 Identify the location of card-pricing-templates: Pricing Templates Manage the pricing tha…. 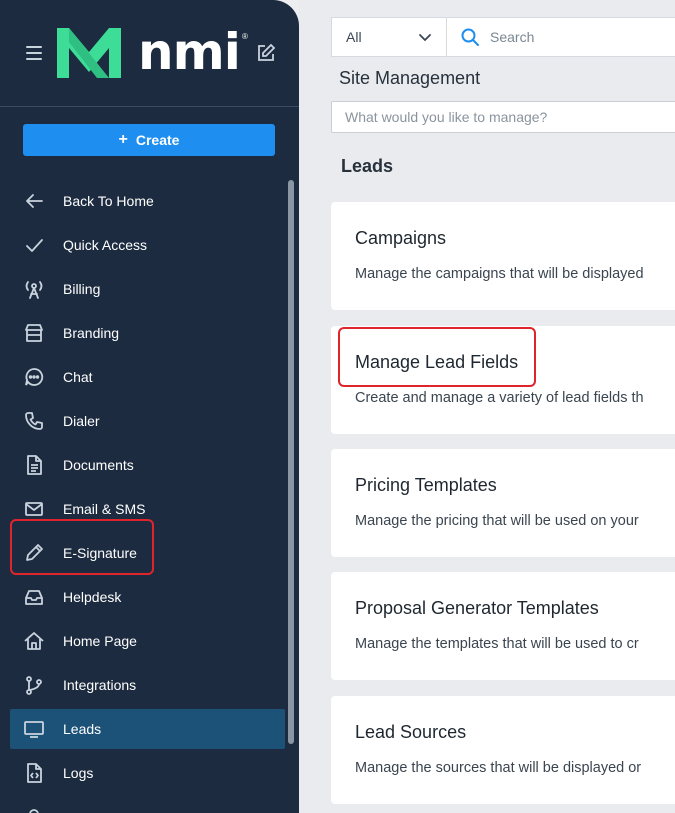
(503, 503).